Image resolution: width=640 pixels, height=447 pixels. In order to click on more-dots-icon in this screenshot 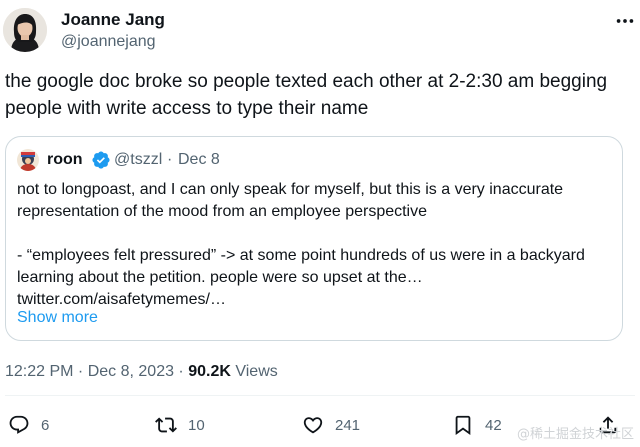, I will do `click(625, 21)`.